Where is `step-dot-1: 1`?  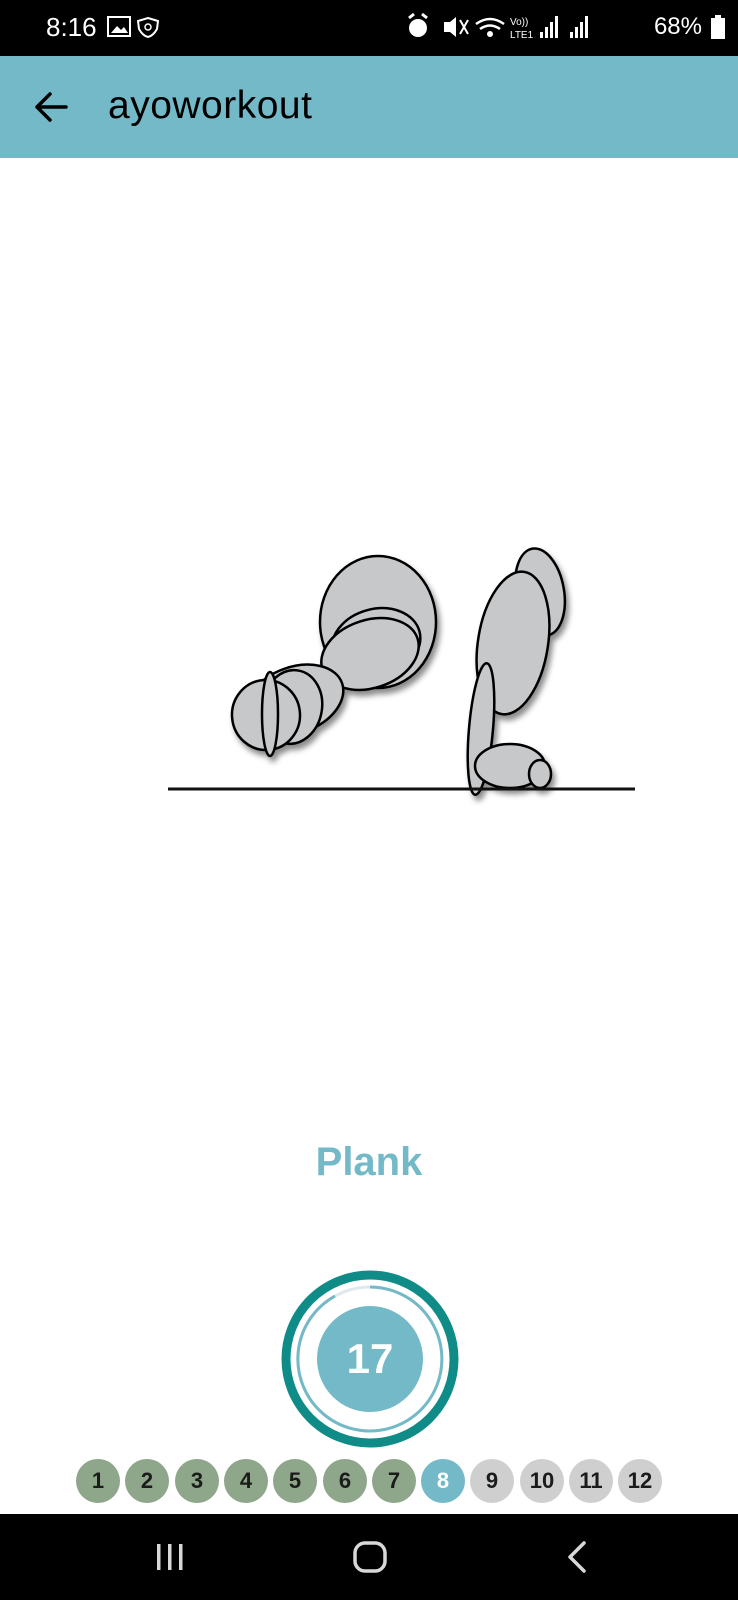 step-dot-1: 1 is located at coordinates (98, 1481).